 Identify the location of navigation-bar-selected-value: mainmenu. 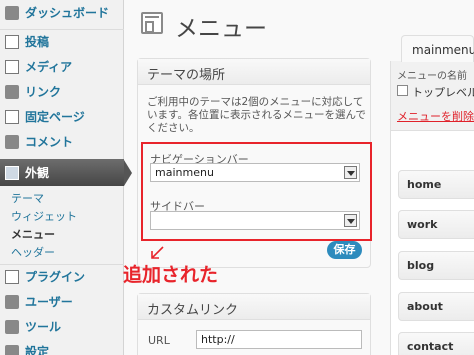
(184, 172).